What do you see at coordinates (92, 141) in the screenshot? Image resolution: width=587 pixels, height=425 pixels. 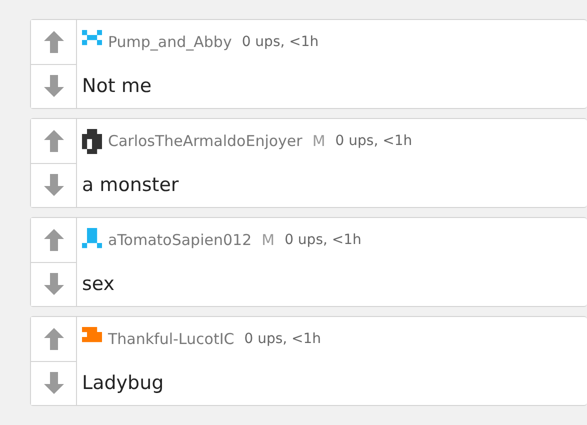 I see `avatar-icon` at bounding box center [92, 141].